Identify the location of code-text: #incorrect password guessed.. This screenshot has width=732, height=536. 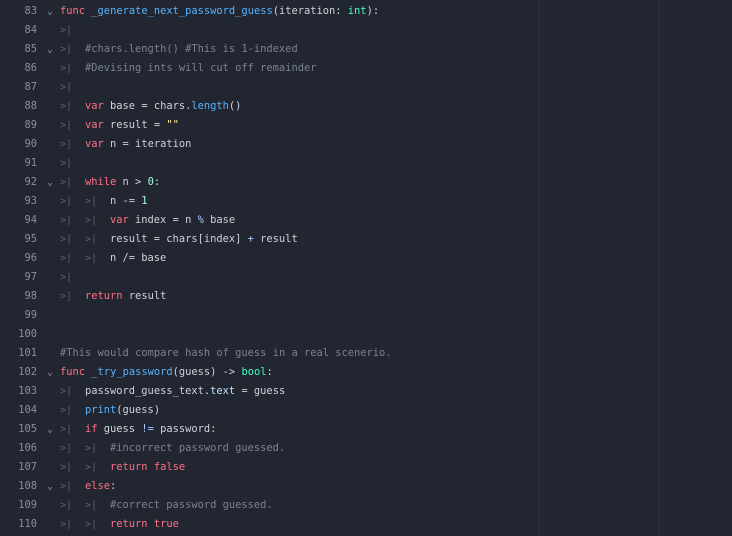
(197, 448).